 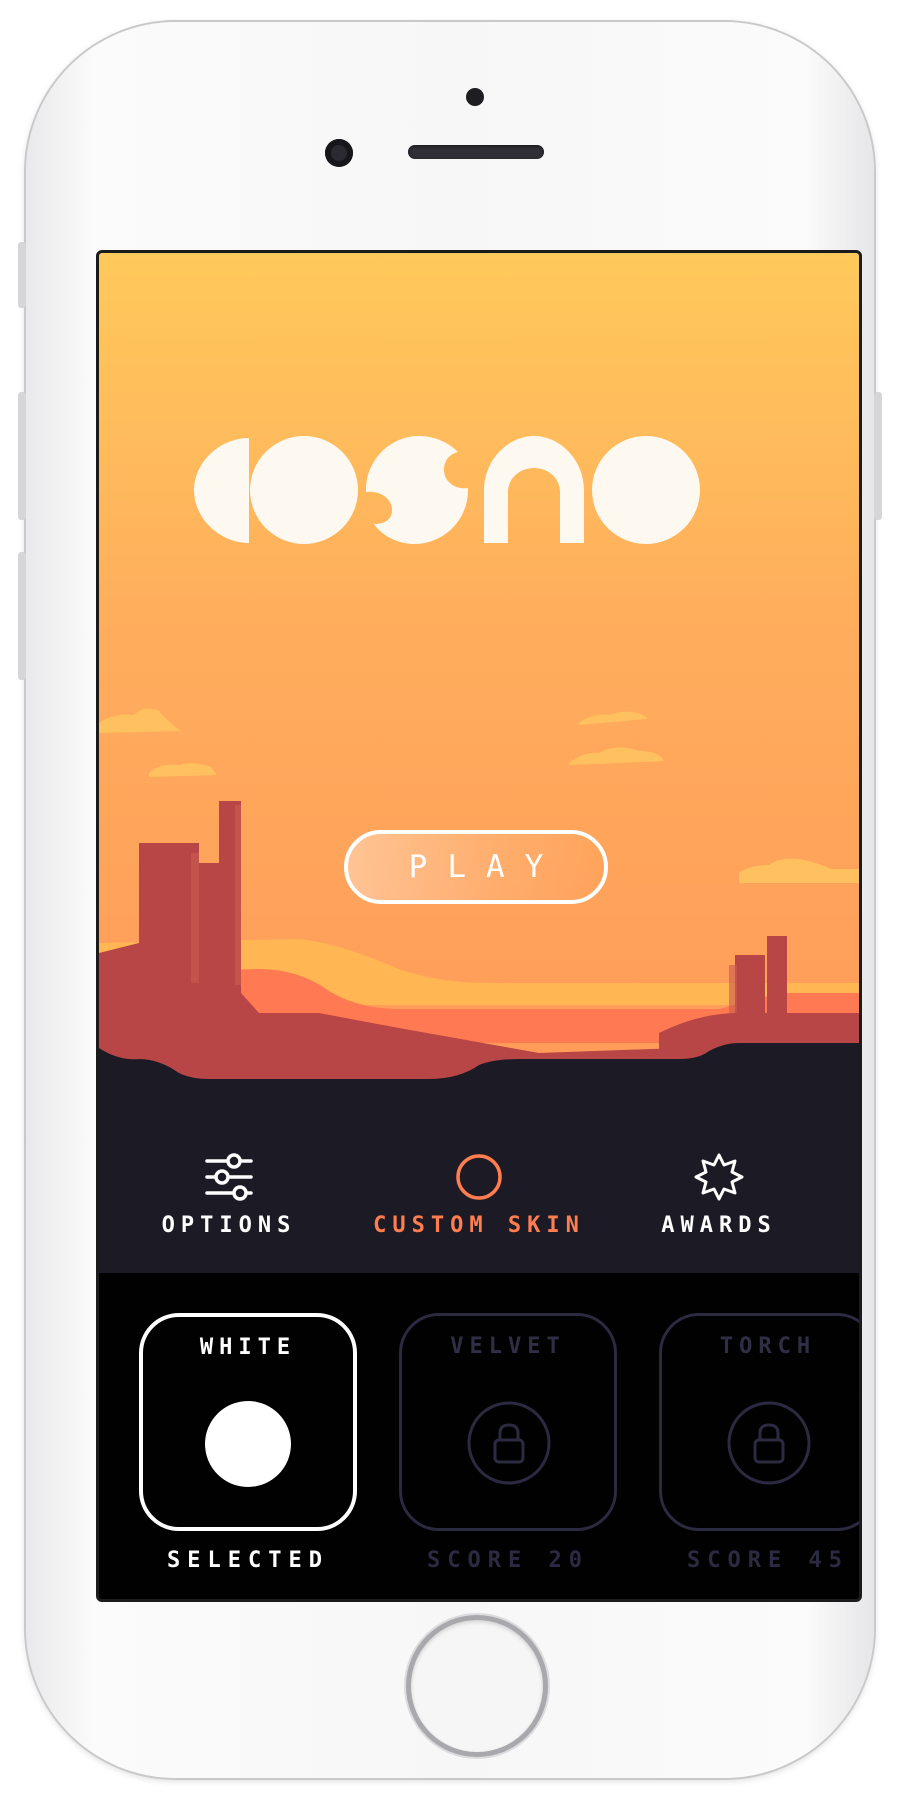 What do you see at coordinates (22, 275) in the screenshot?
I see `mute-switch` at bounding box center [22, 275].